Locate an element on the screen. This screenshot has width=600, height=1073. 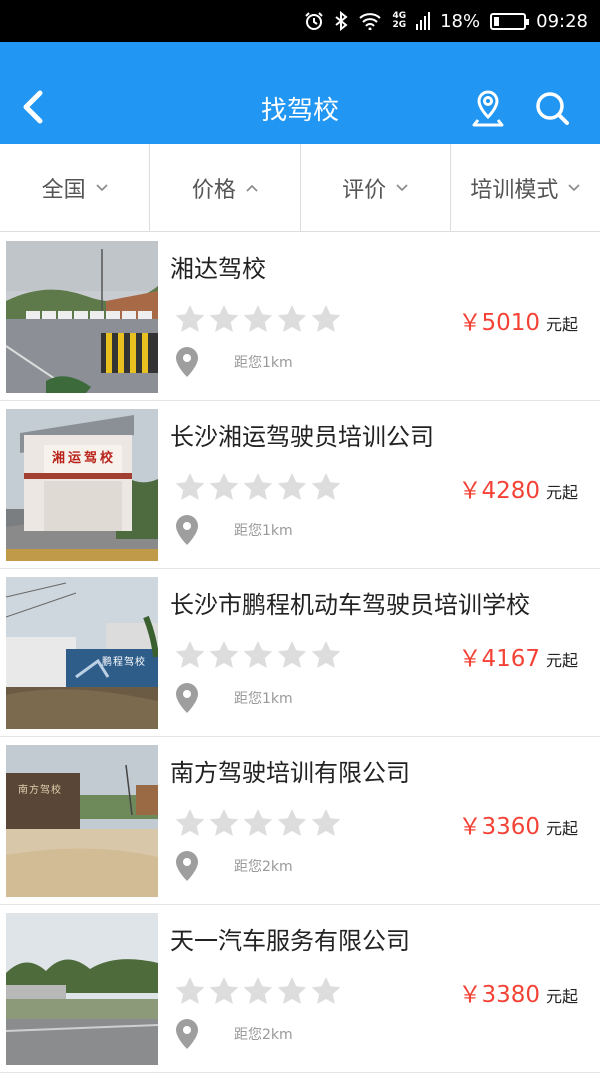
school-name: 长沙湘运驾驶员培训公司 is located at coordinates (302, 437).